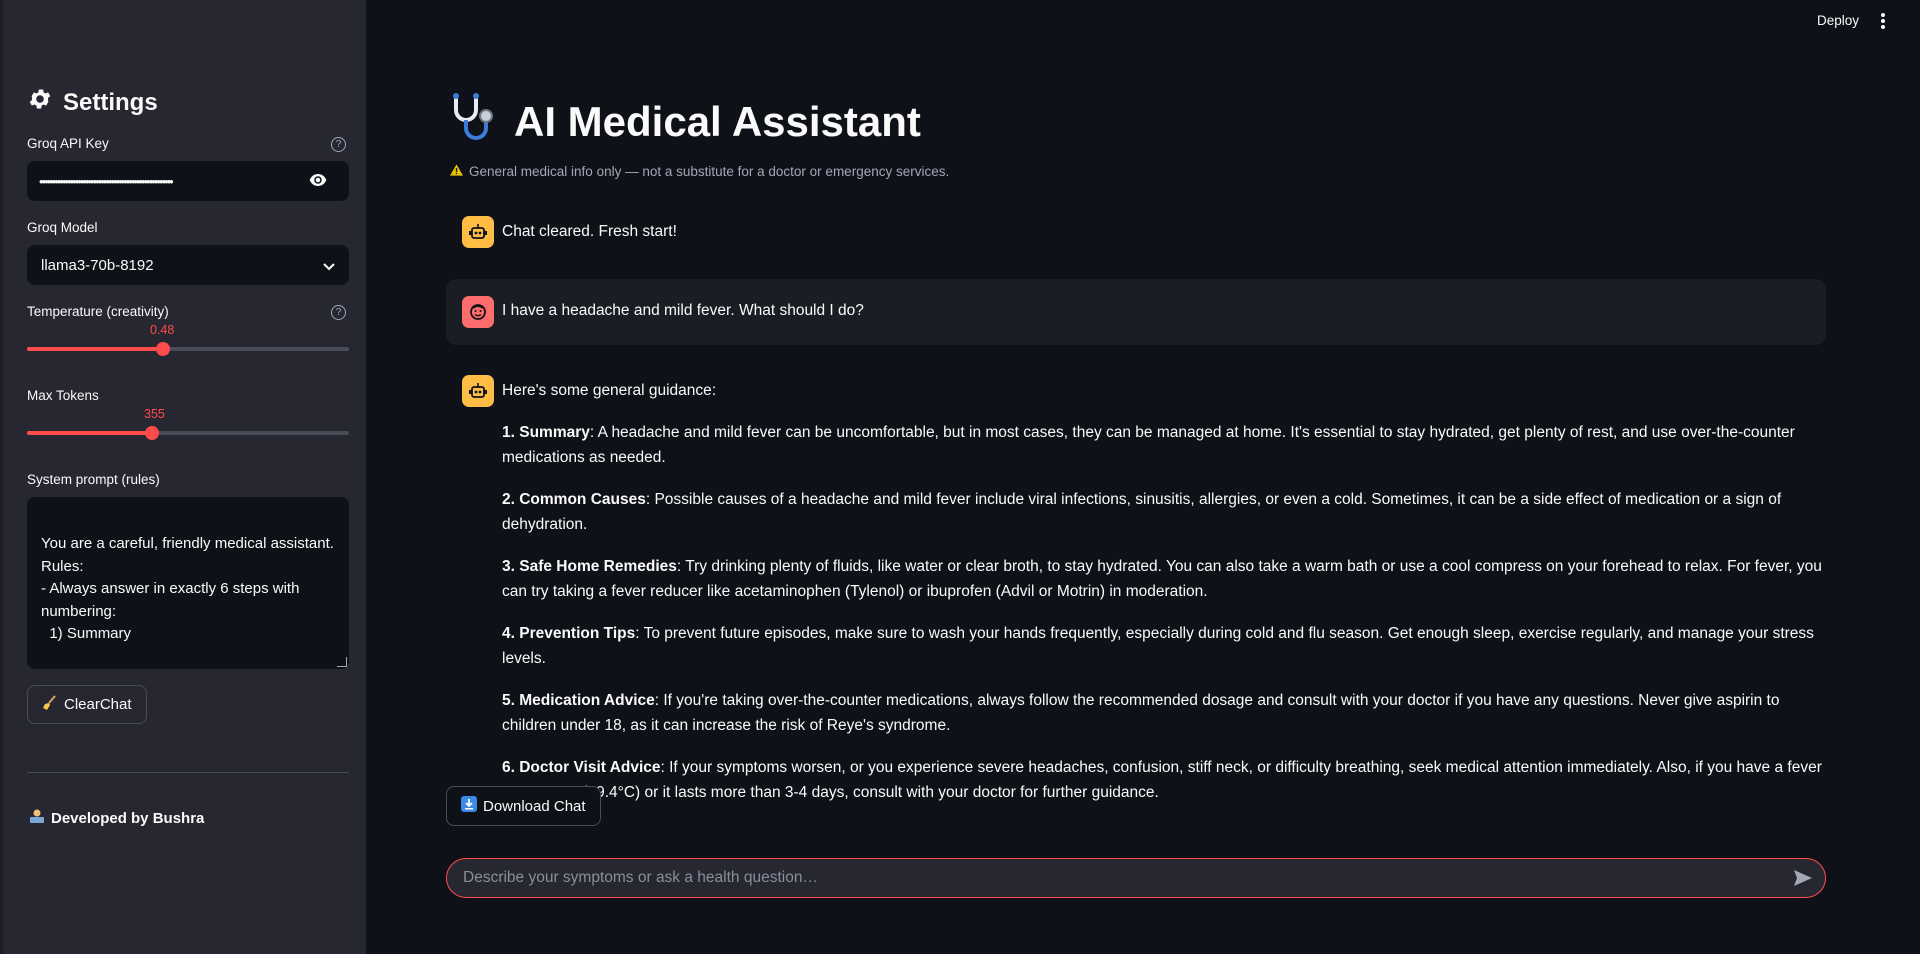 The image size is (1920, 954). Describe the element at coordinates (98, 704) in the screenshot. I see `clear-chat-label: ClearChat` at that location.